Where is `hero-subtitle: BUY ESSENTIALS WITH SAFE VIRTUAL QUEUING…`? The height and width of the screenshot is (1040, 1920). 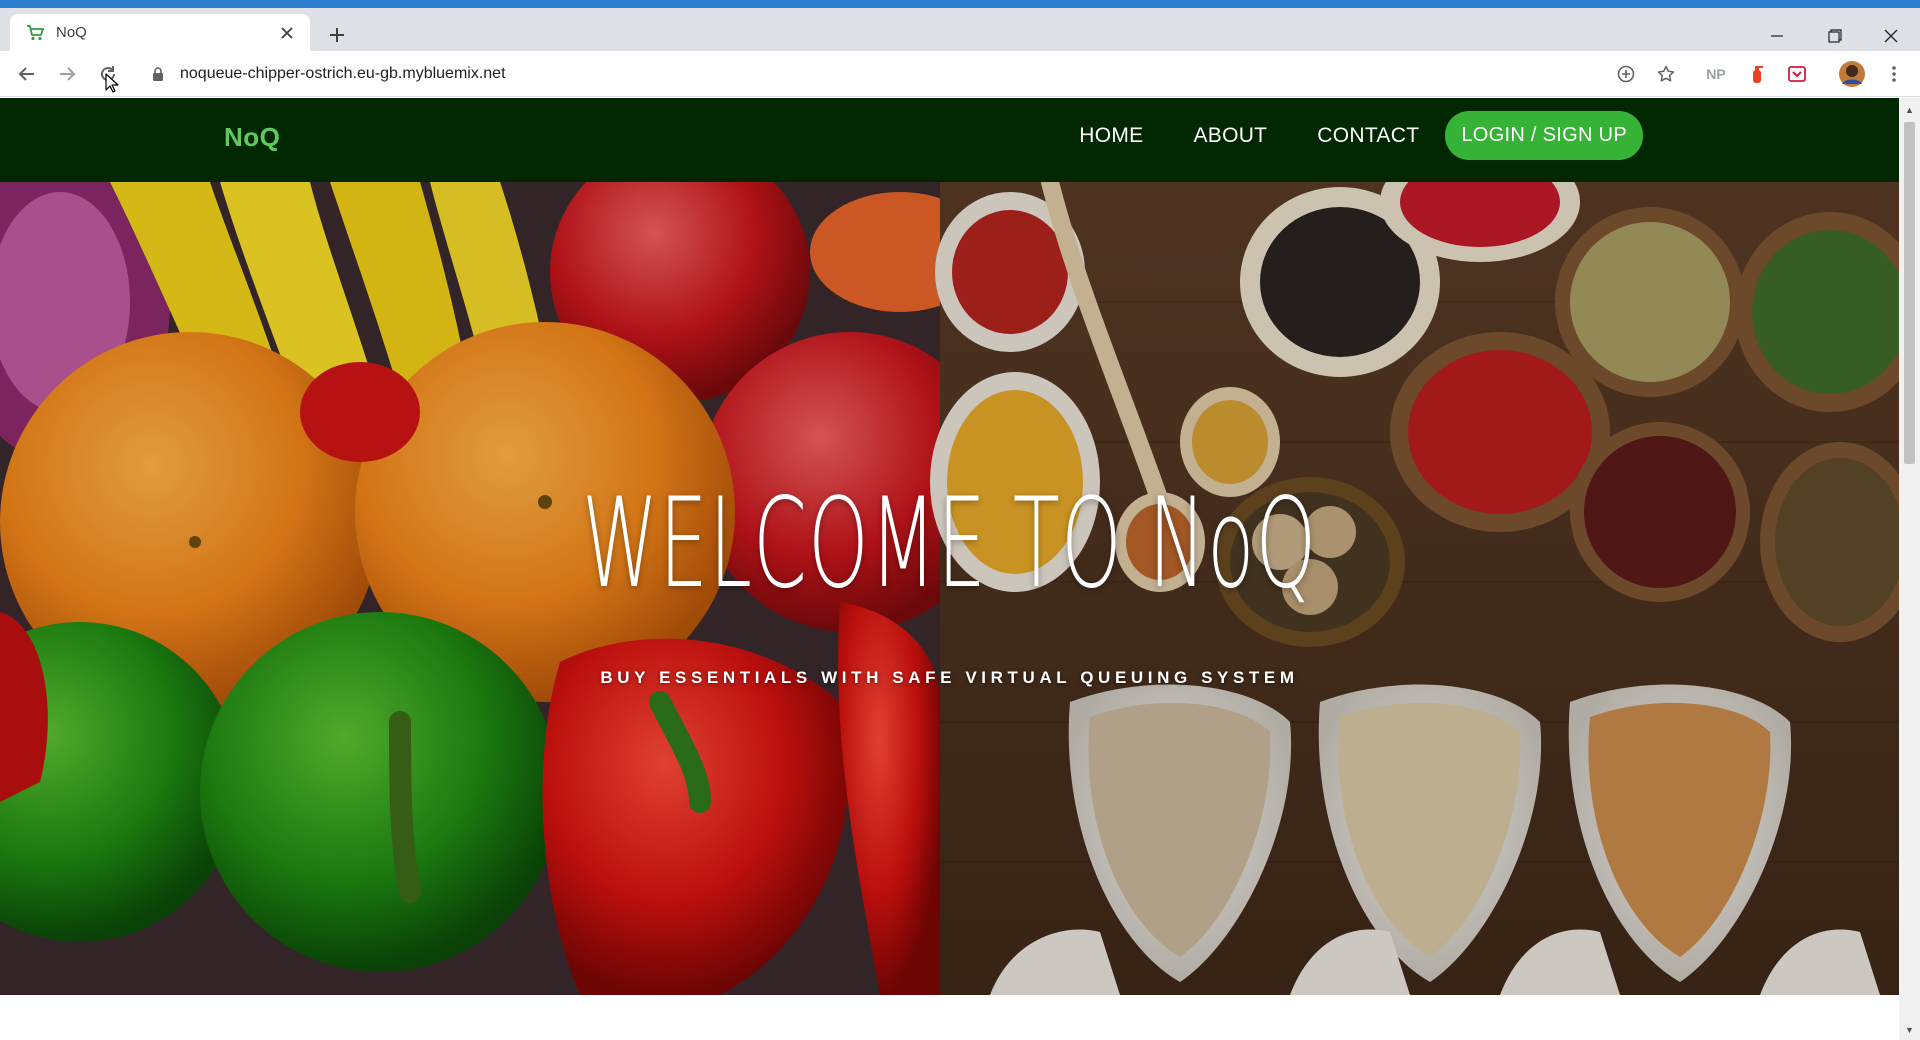 hero-subtitle: BUY ESSENTIALS WITH SAFE VIRTUAL QUEUING… is located at coordinates (949, 677).